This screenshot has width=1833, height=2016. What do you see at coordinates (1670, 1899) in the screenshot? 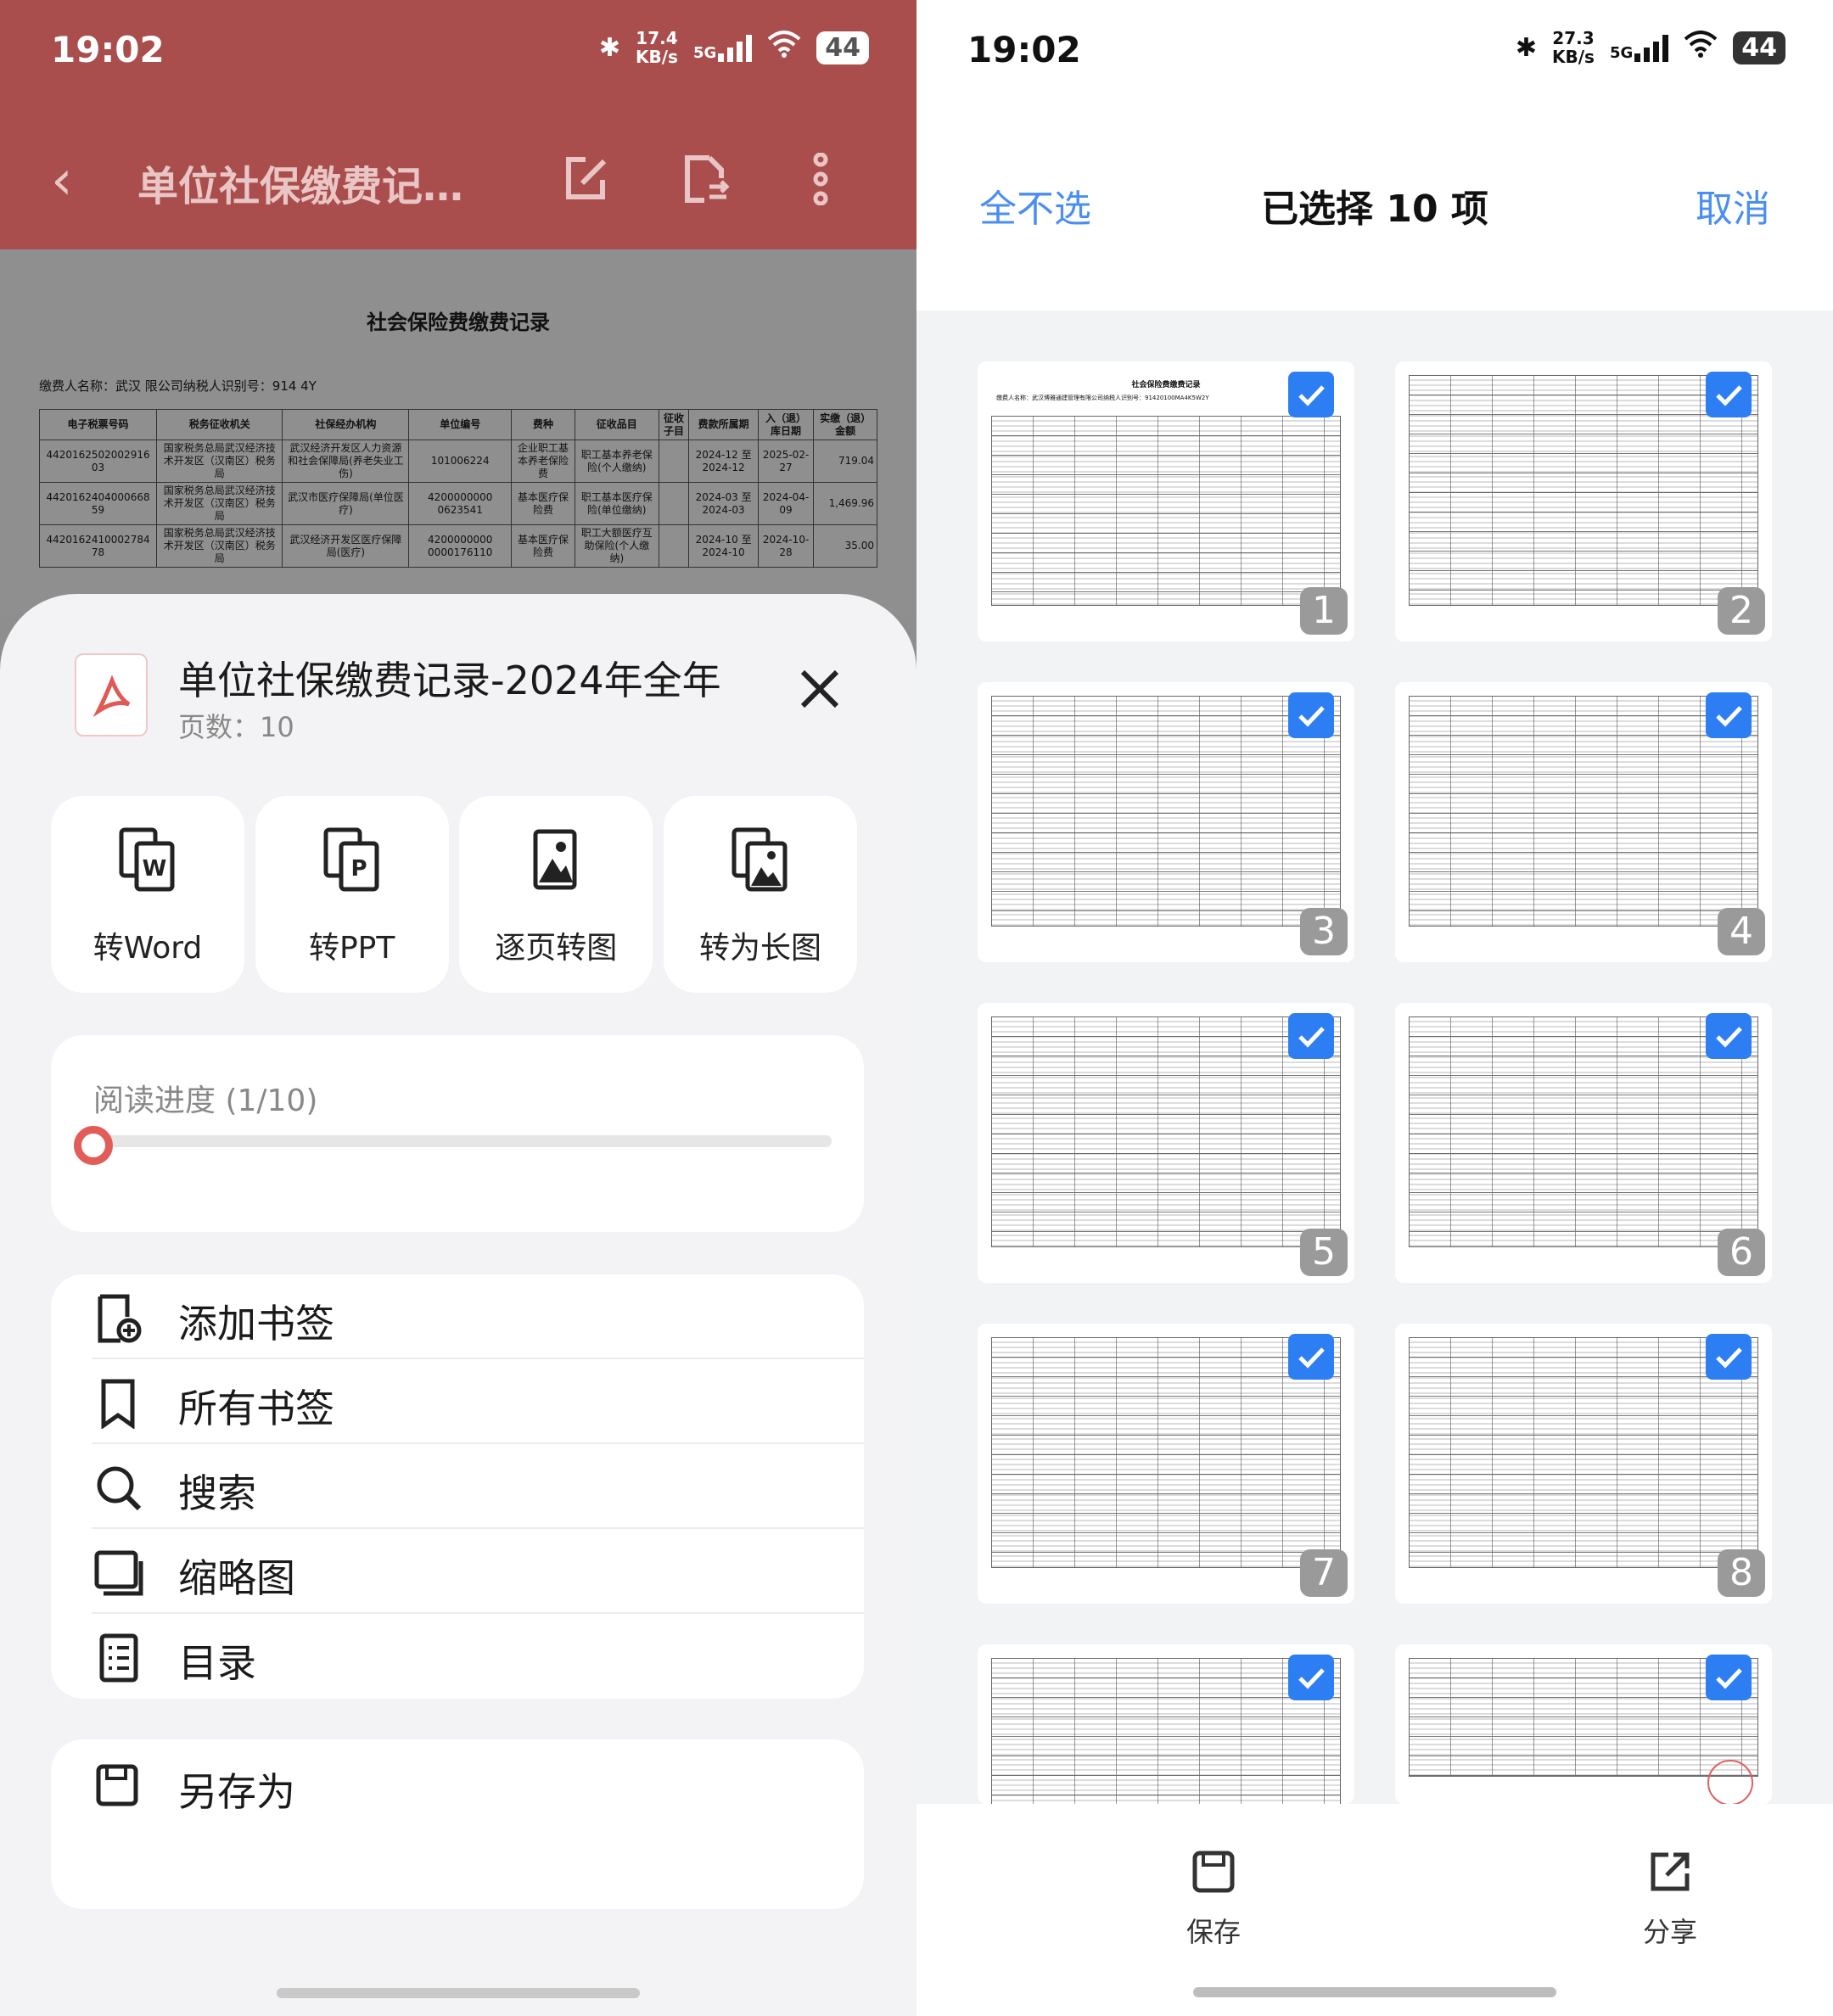
I see `share-button: 分享` at bounding box center [1670, 1899].